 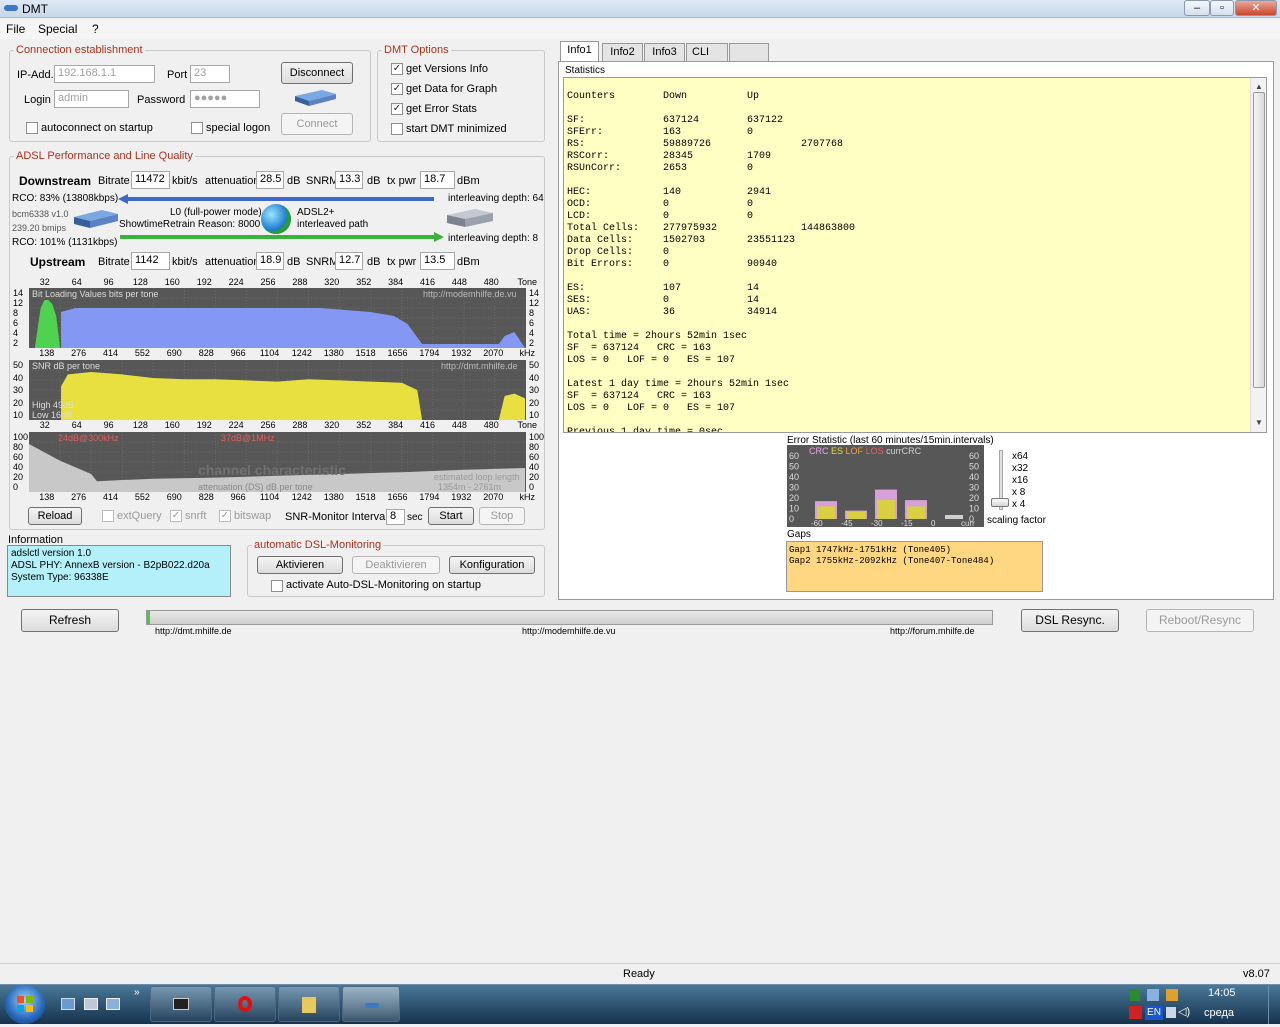 I want to click on konfiguration-button: Konfiguration, so click(x=492, y=565).